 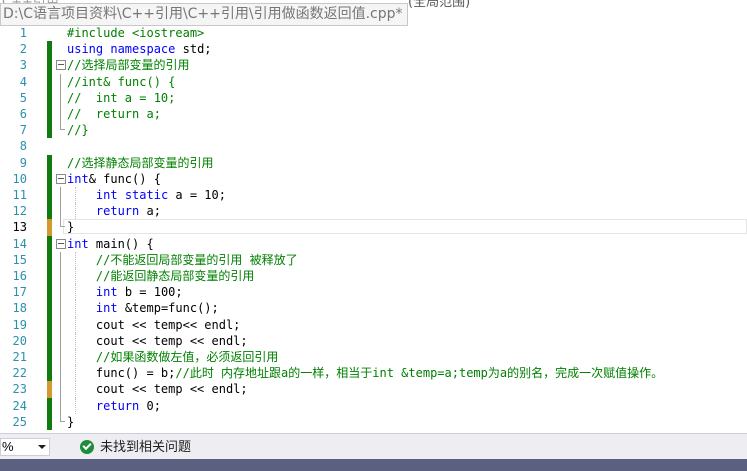 I want to click on code-text: // return a;, so click(x=114, y=114).